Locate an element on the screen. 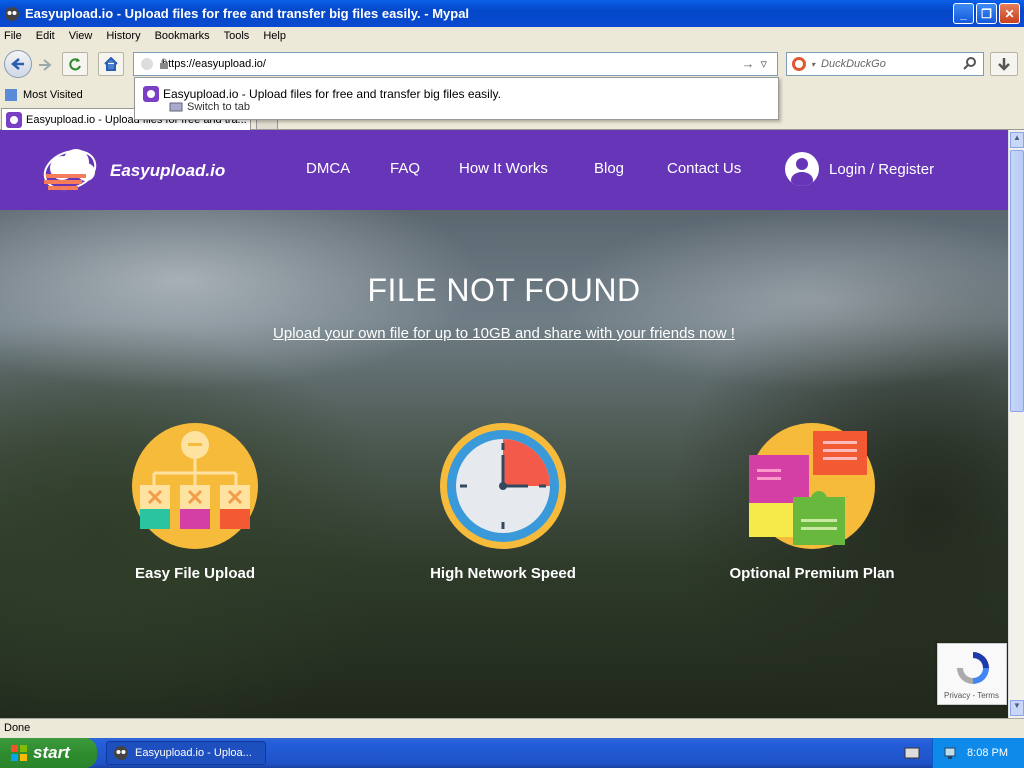 This screenshot has width=1024, height=768. forward-arrow-icon is located at coordinates (45, 65).